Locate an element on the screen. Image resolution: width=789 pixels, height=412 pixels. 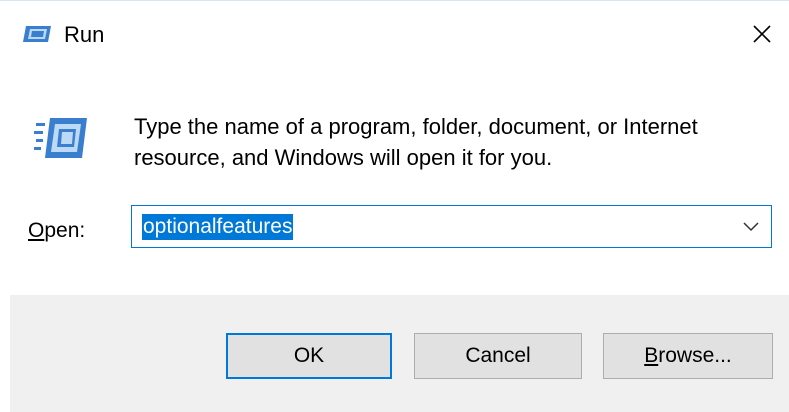
cancel-button: Cancel is located at coordinates (498, 356).